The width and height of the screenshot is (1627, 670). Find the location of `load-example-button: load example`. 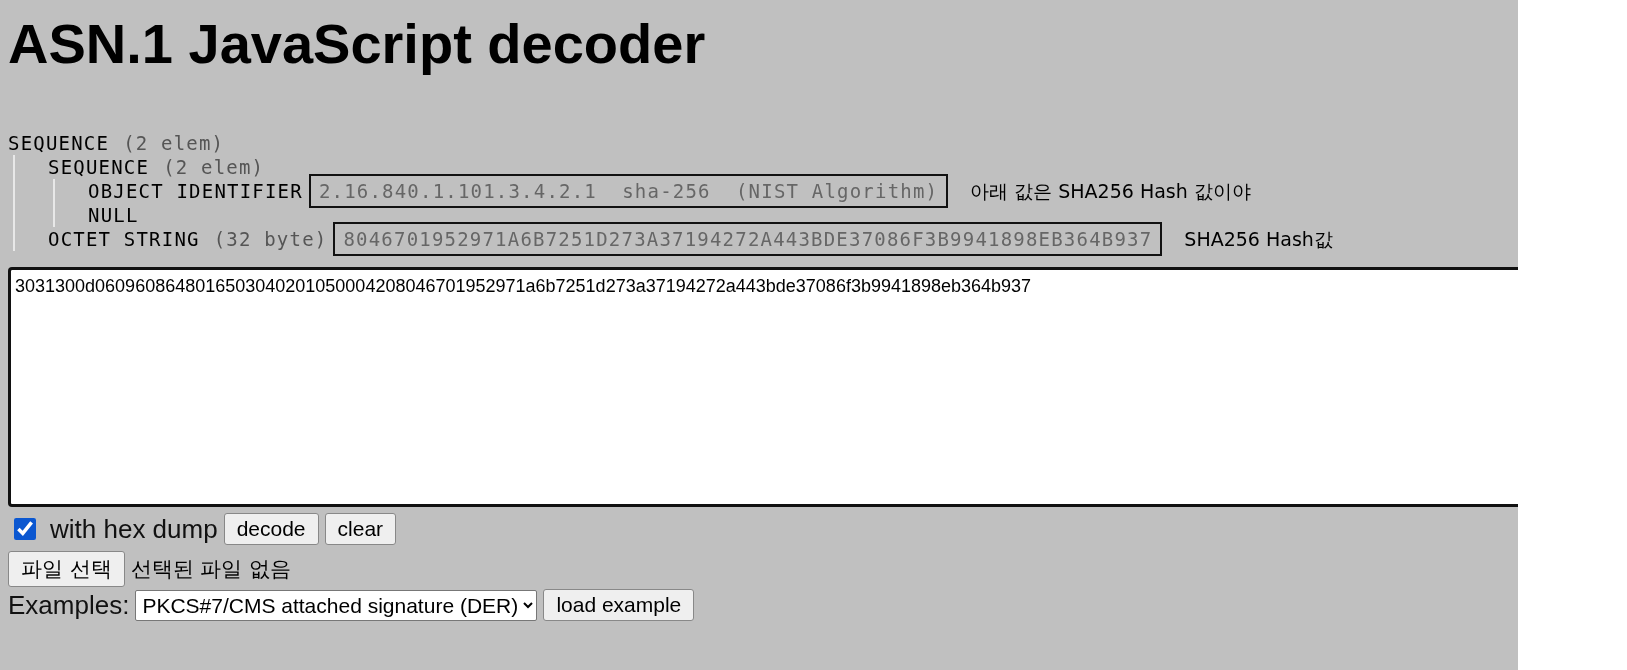

load-example-button: load example is located at coordinates (619, 605).